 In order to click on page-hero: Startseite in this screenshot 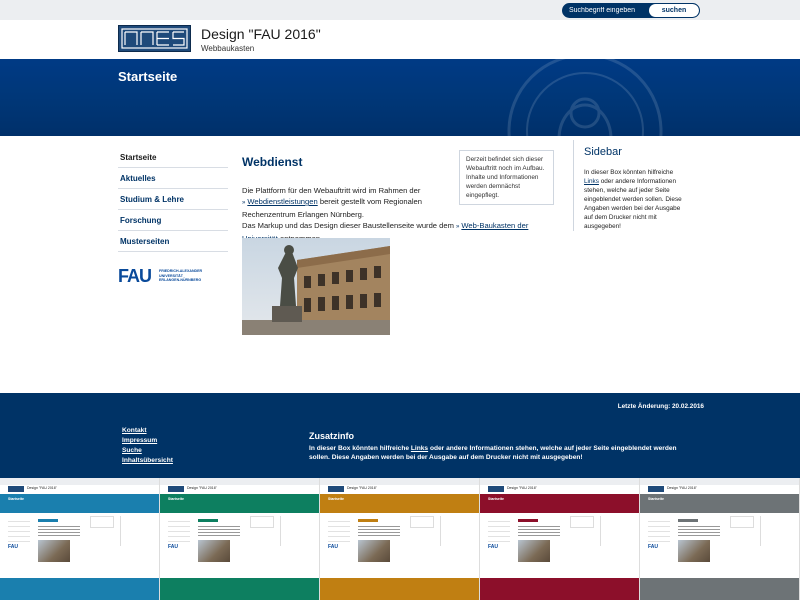, I will do `click(400, 97)`.